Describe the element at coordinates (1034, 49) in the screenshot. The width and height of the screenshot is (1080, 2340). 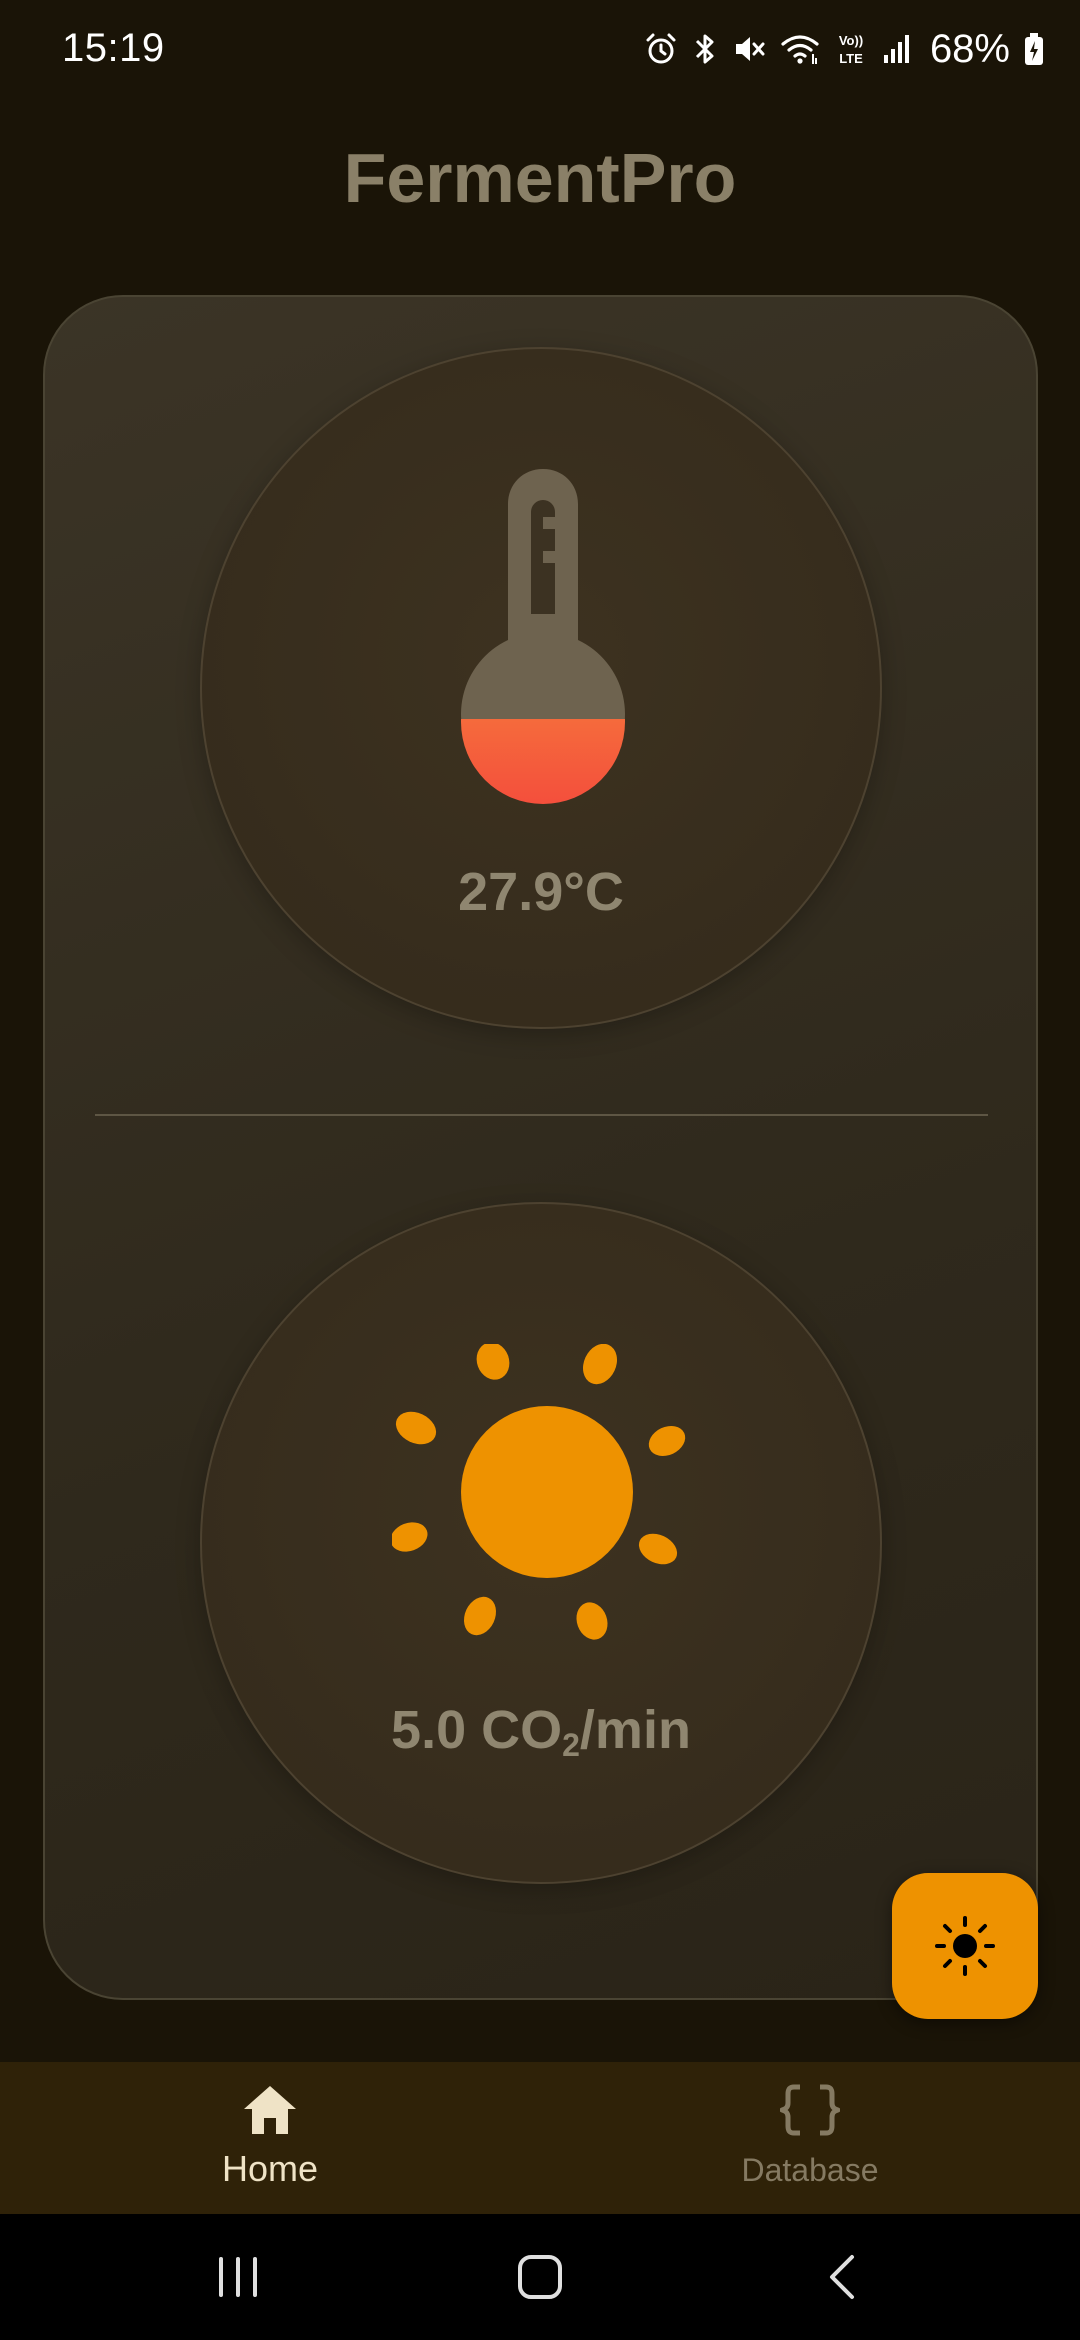
I see `battery-charging-icon` at that location.